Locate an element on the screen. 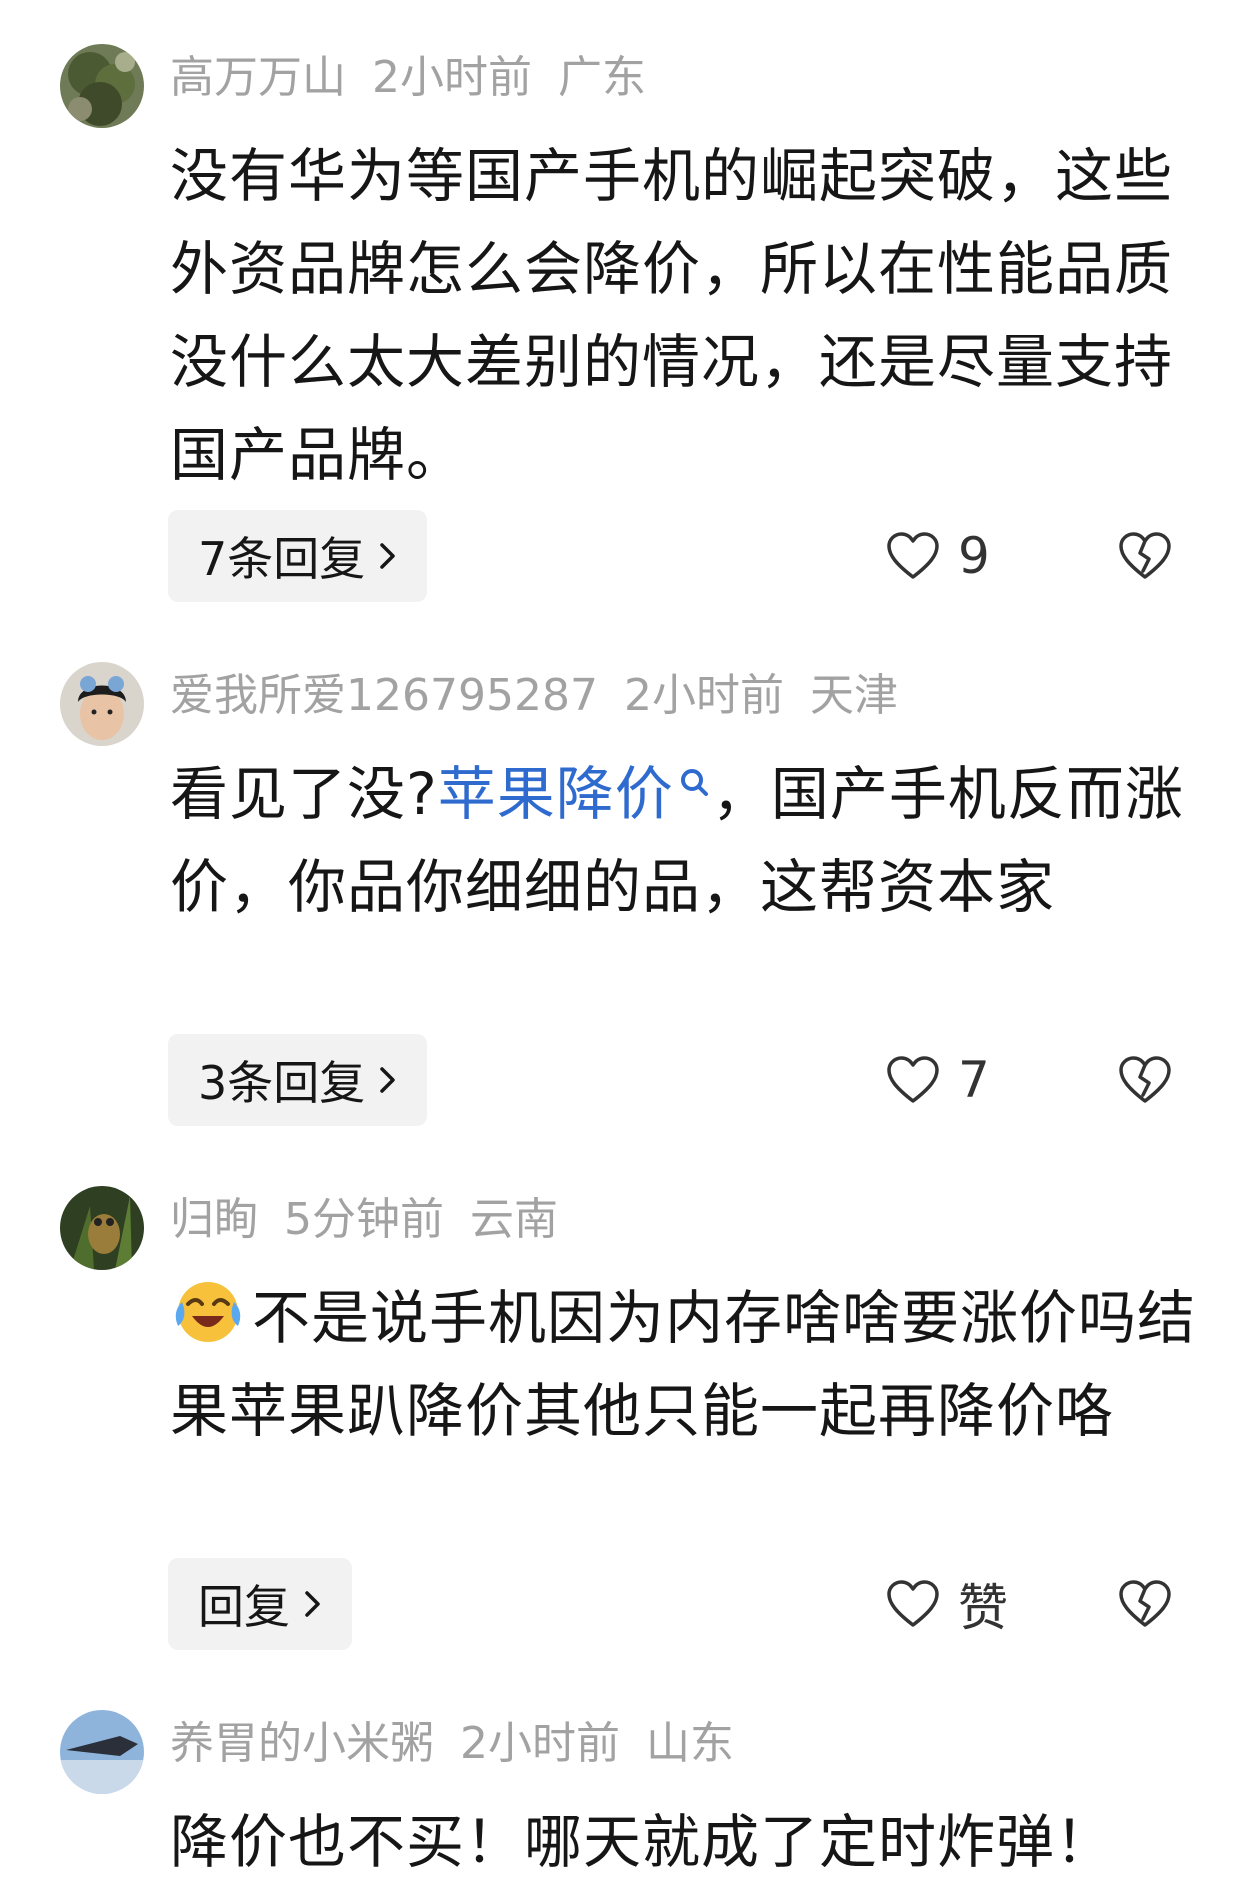 This screenshot has height=1889, width=1242. comment-text: 不是说手机因为内存啥啥要涨价吗结果苹果趴降价其他只能一起再降价咯 is located at coordinates (685, 1365).